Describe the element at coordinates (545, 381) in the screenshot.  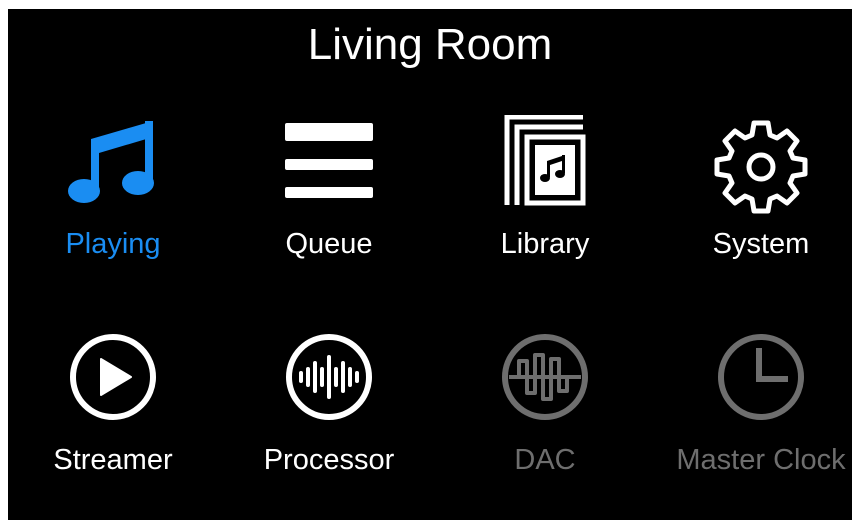
I see `dac-waveform-icon` at that location.